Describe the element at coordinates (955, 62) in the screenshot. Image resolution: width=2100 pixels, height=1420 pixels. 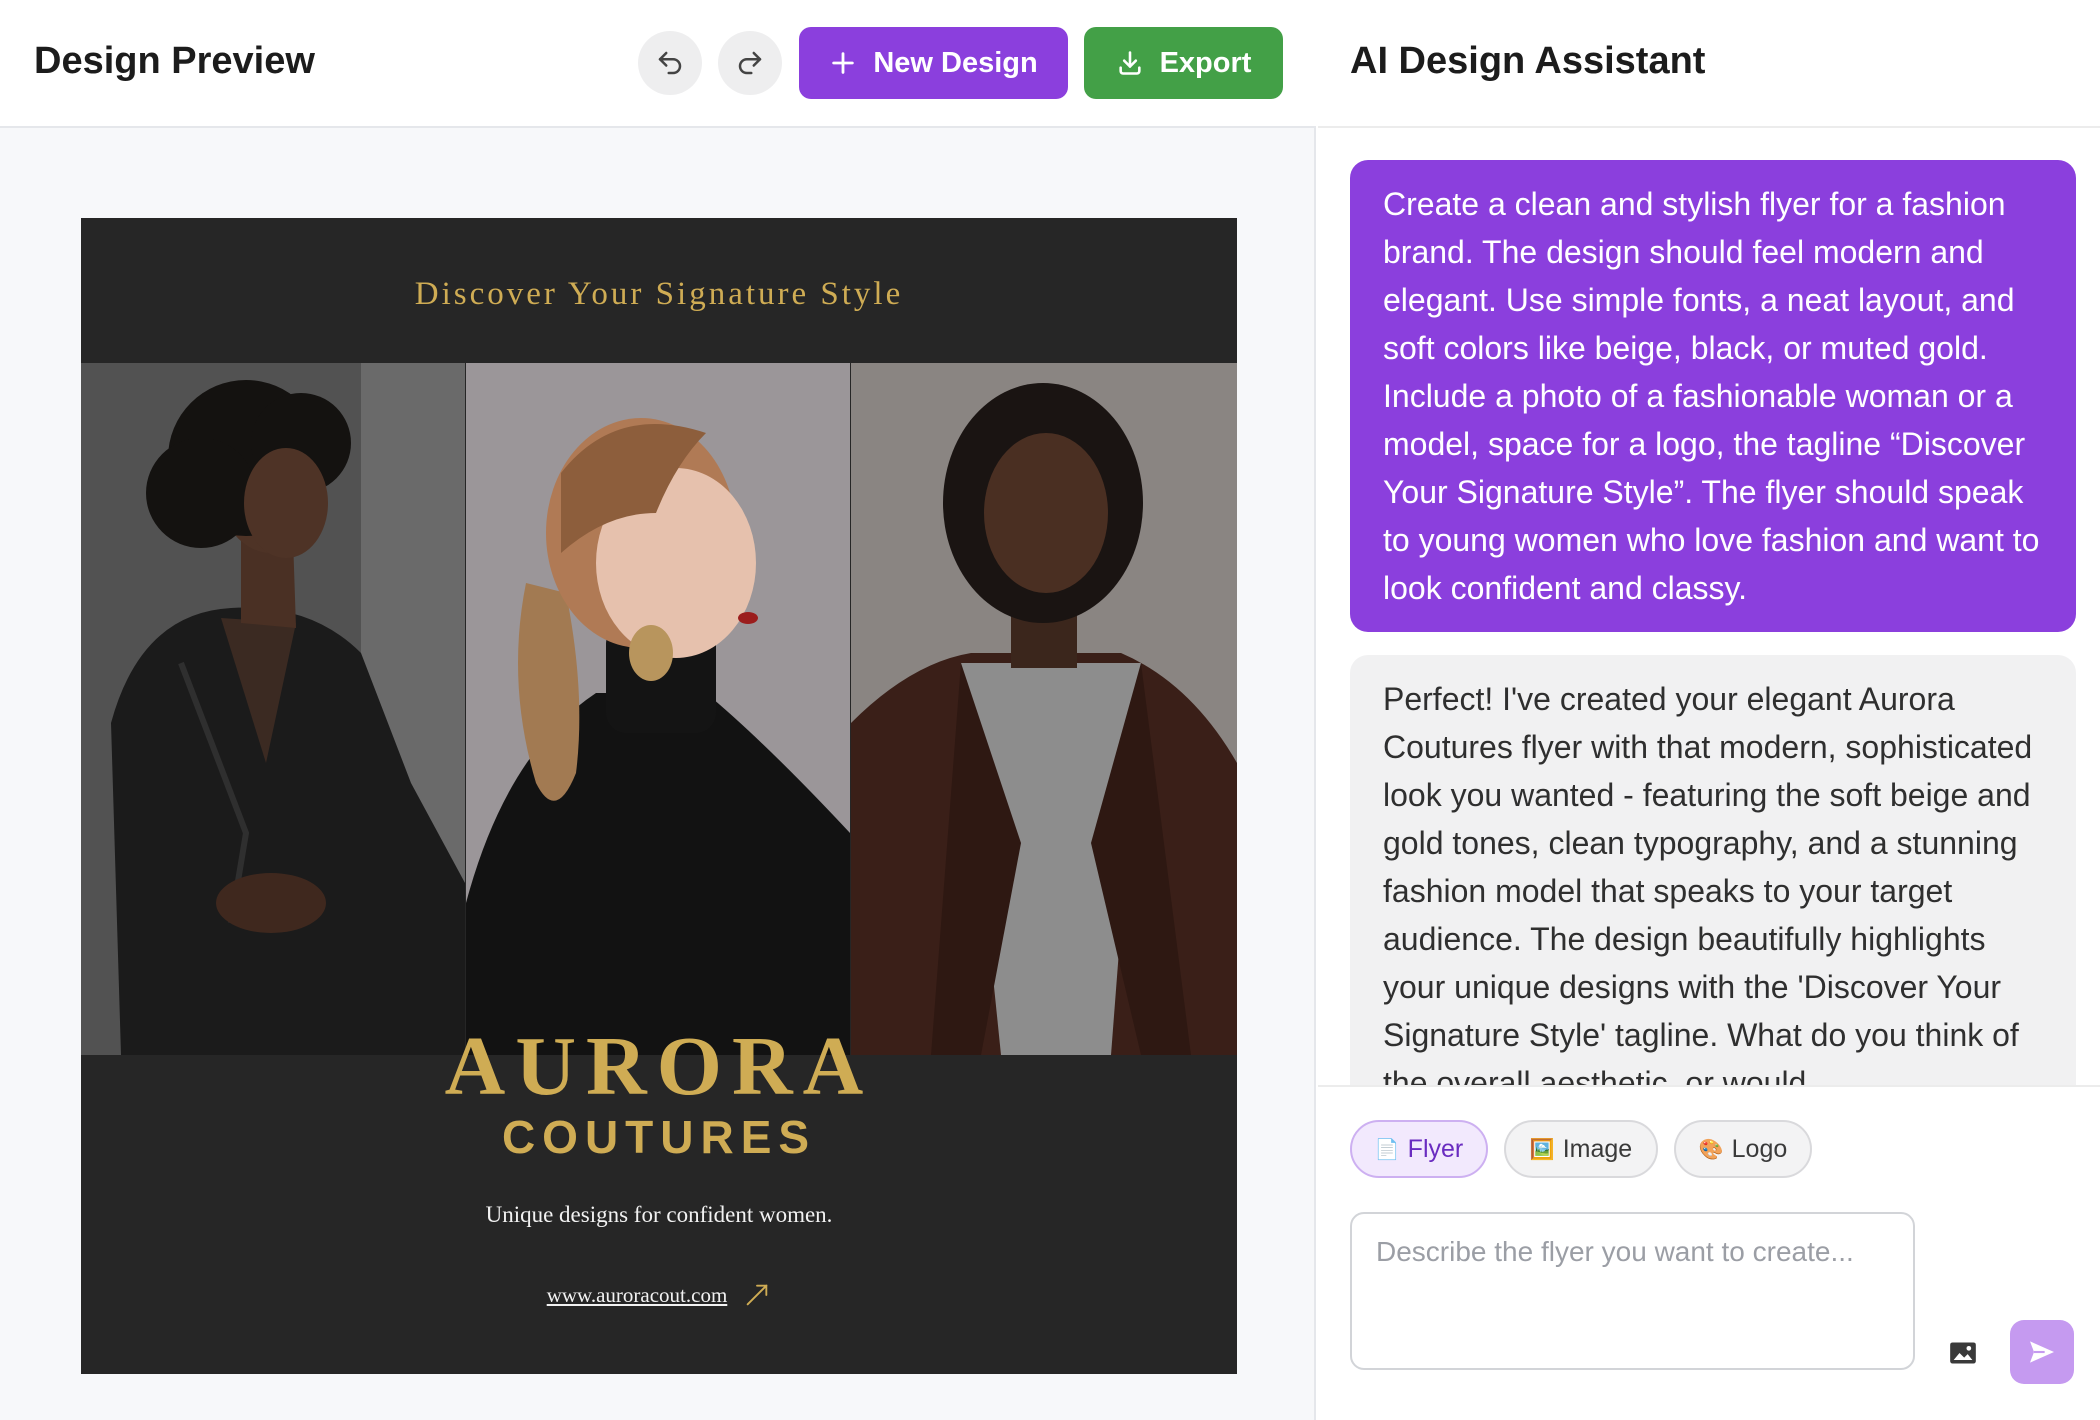
I see `new-design-label: New Design` at that location.